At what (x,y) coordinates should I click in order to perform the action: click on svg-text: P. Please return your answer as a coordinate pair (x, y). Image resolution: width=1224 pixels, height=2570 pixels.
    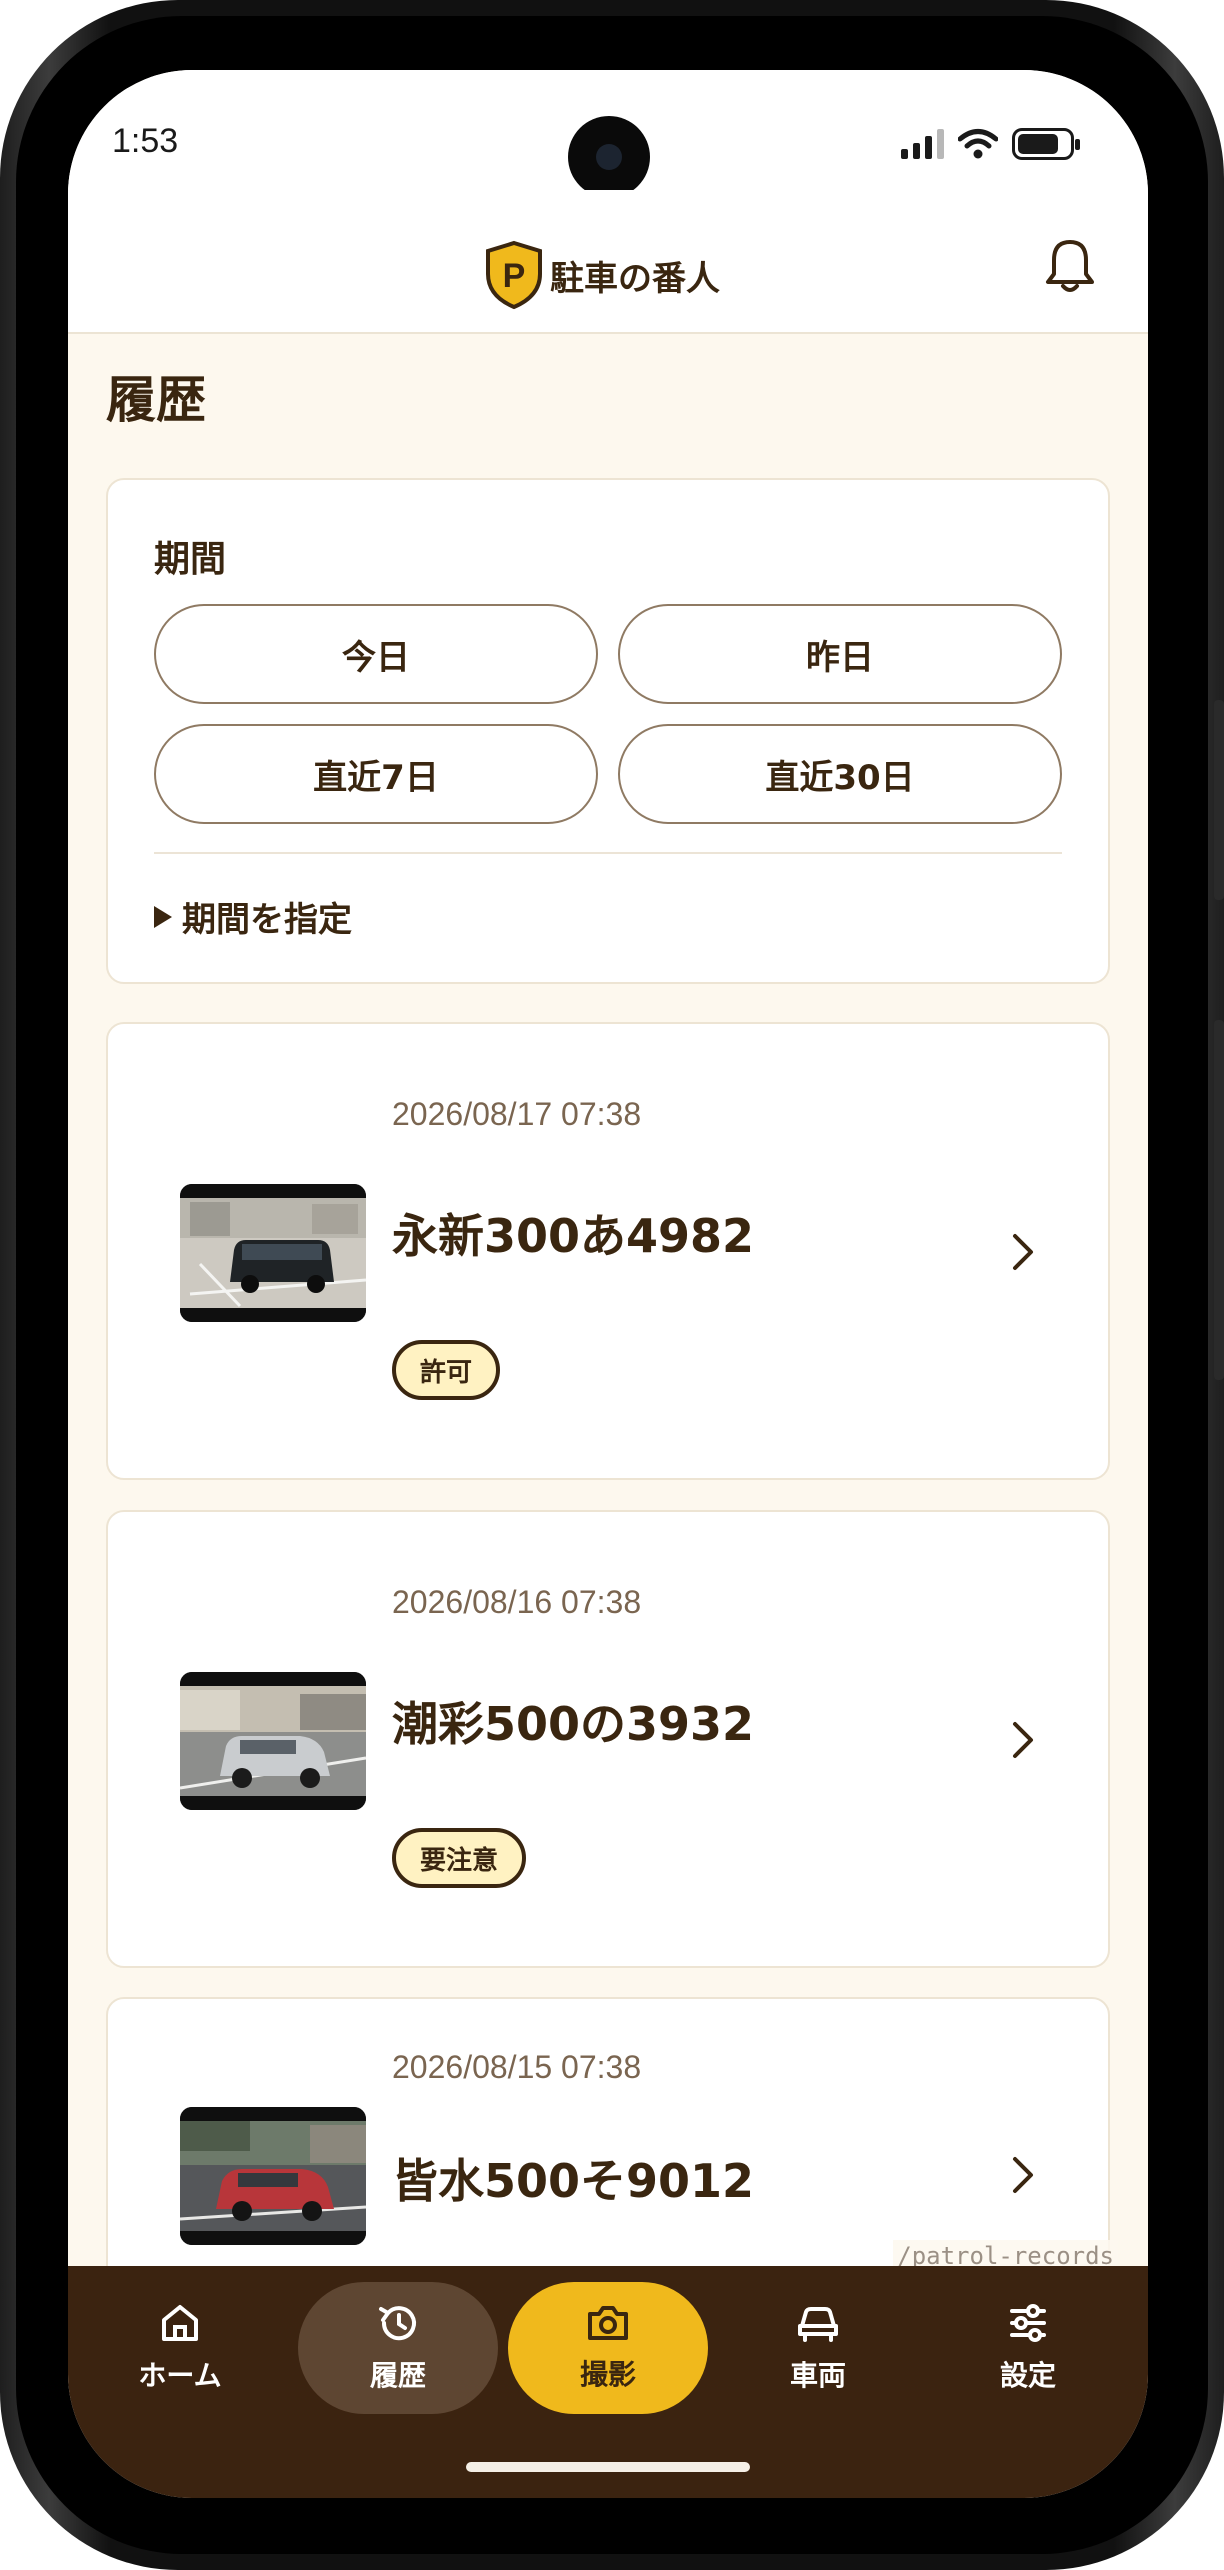
    Looking at the image, I should click on (514, 276).